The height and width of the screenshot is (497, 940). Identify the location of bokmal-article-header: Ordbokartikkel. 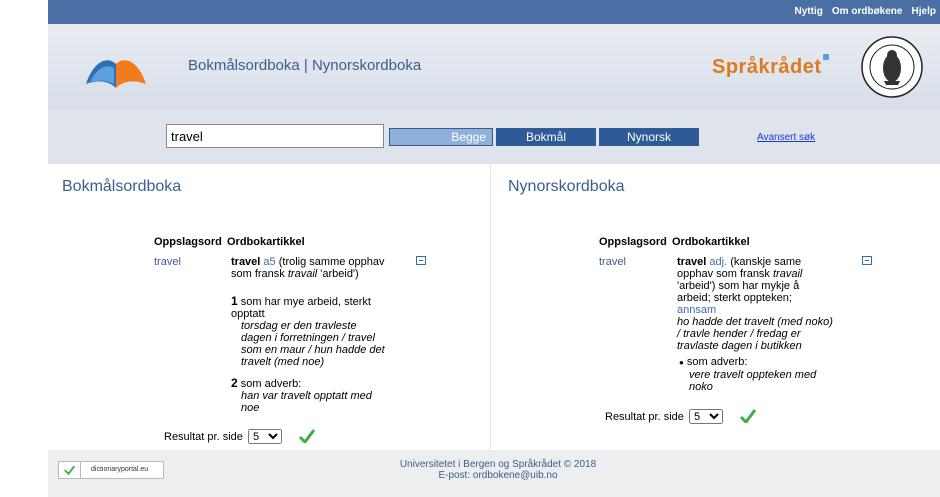
(266, 242).